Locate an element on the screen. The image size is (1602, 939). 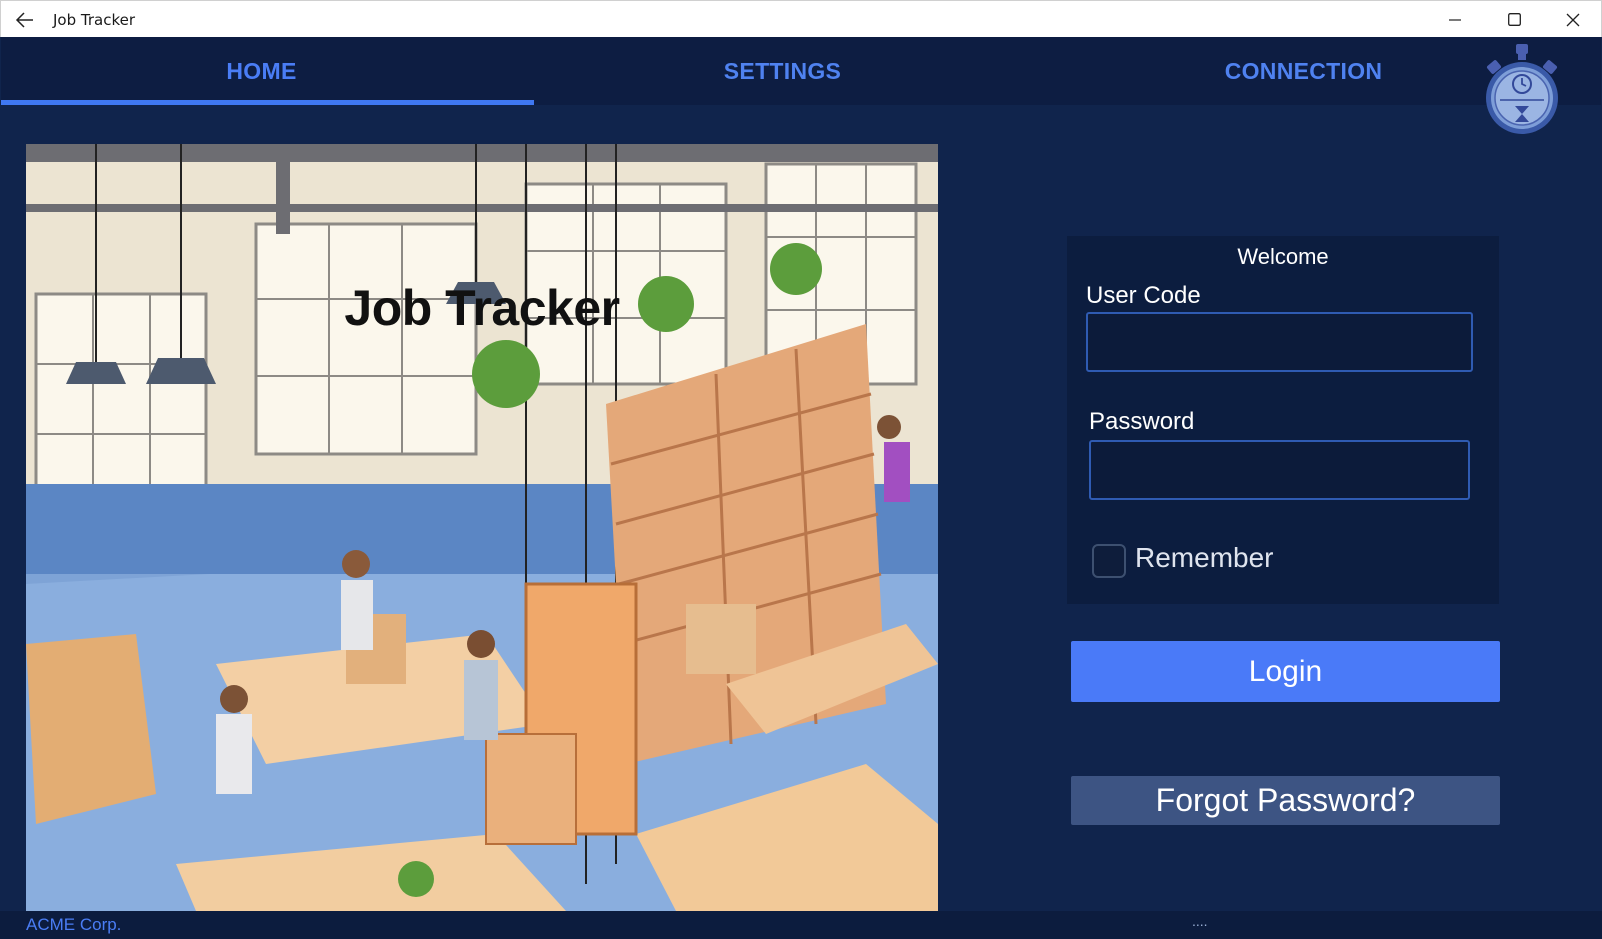
remember-checkbox is located at coordinates (1109, 561).